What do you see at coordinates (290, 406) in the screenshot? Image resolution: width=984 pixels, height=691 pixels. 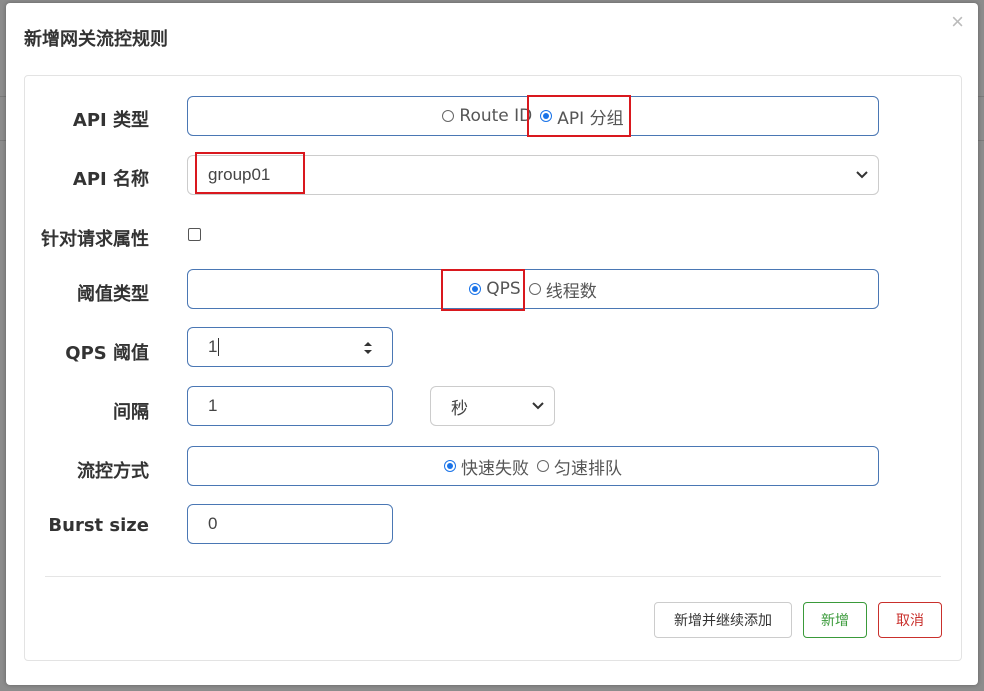 I see `interval-input: 1` at bounding box center [290, 406].